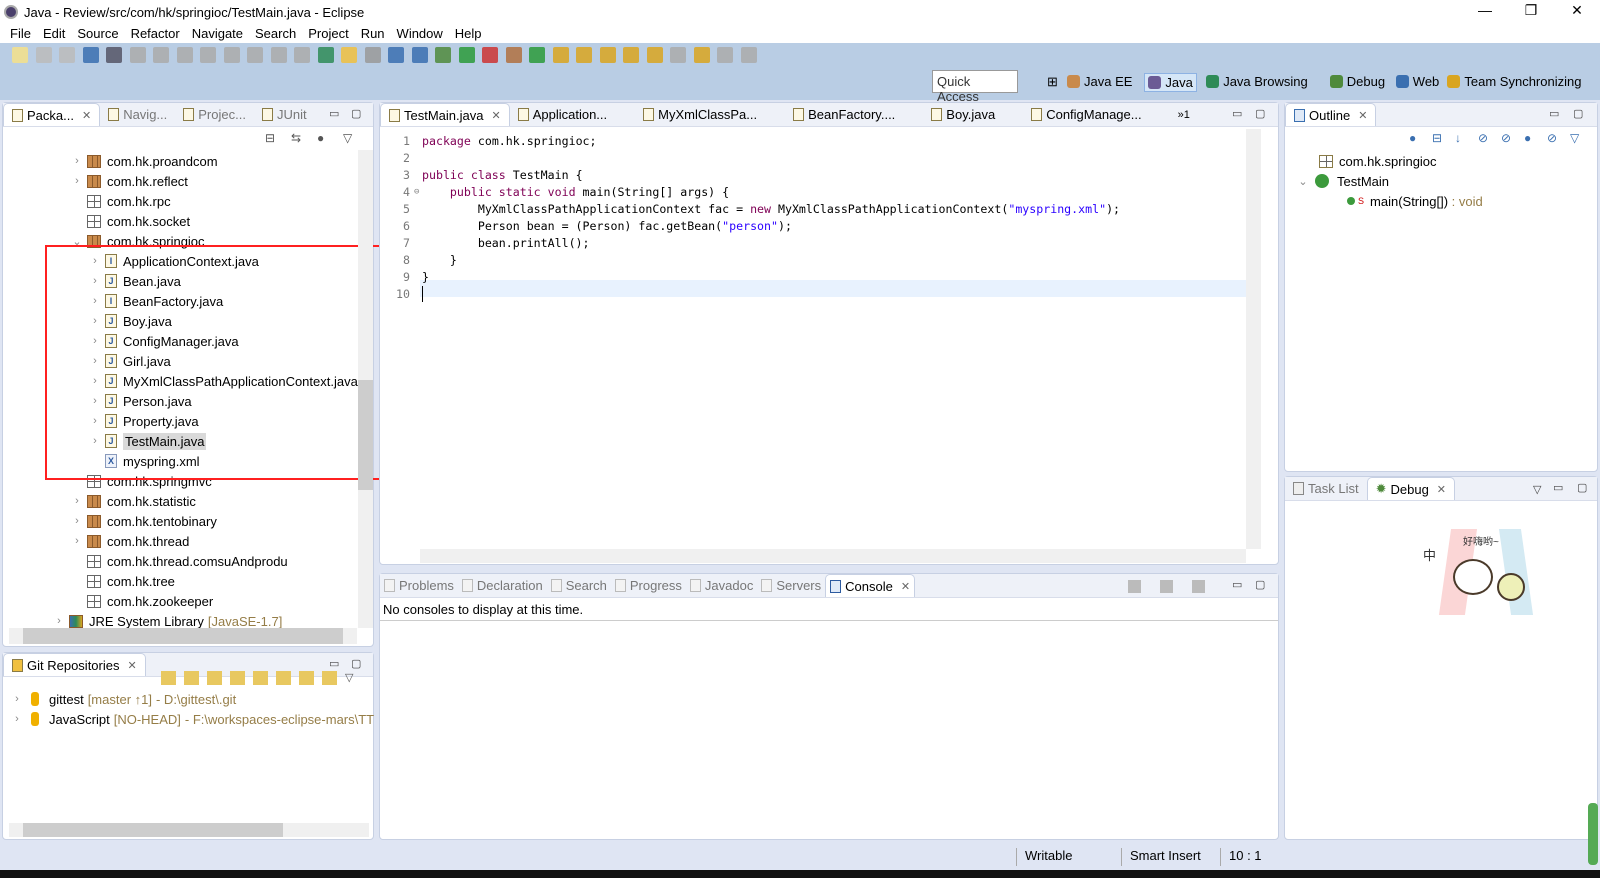  Describe the element at coordinates (721, 585) in the screenshot. I see `tab-javadoc: Javadoc` at that location.